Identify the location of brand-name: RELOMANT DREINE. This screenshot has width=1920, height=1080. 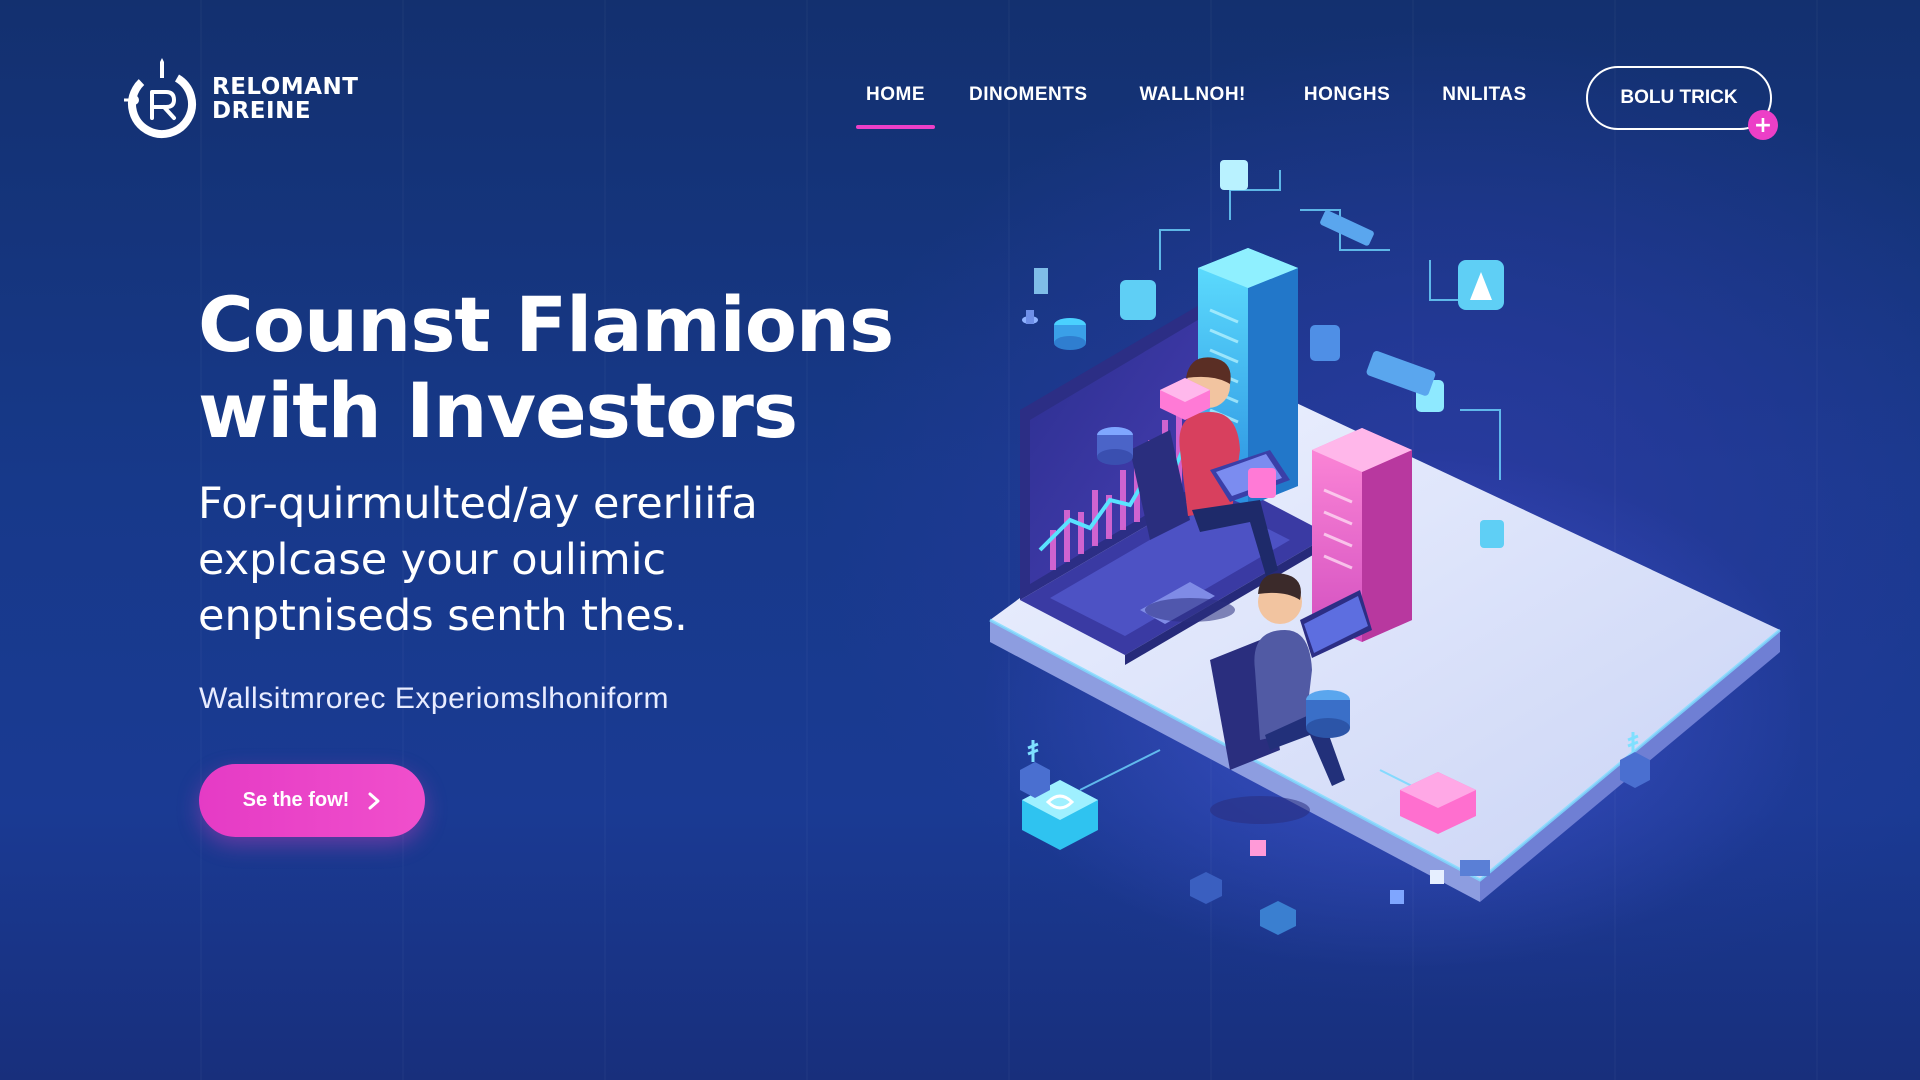
(285, 99).